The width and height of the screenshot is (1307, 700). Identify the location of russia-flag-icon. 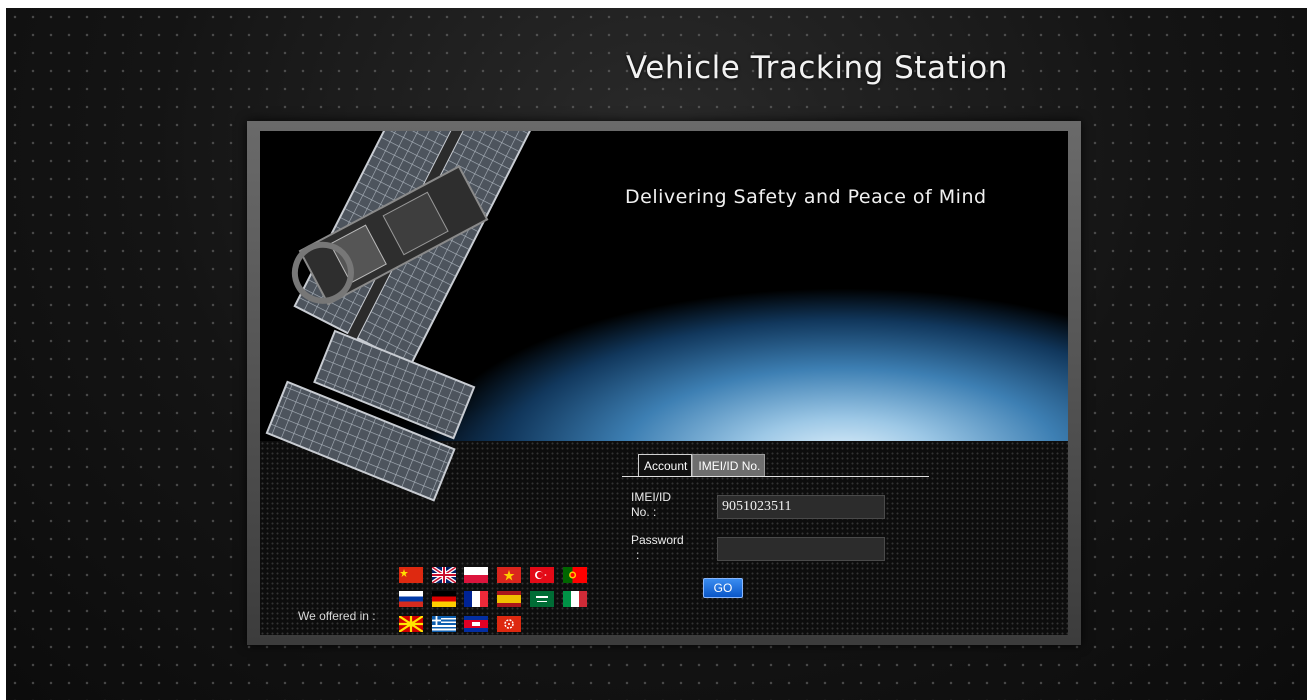
(411, 599).